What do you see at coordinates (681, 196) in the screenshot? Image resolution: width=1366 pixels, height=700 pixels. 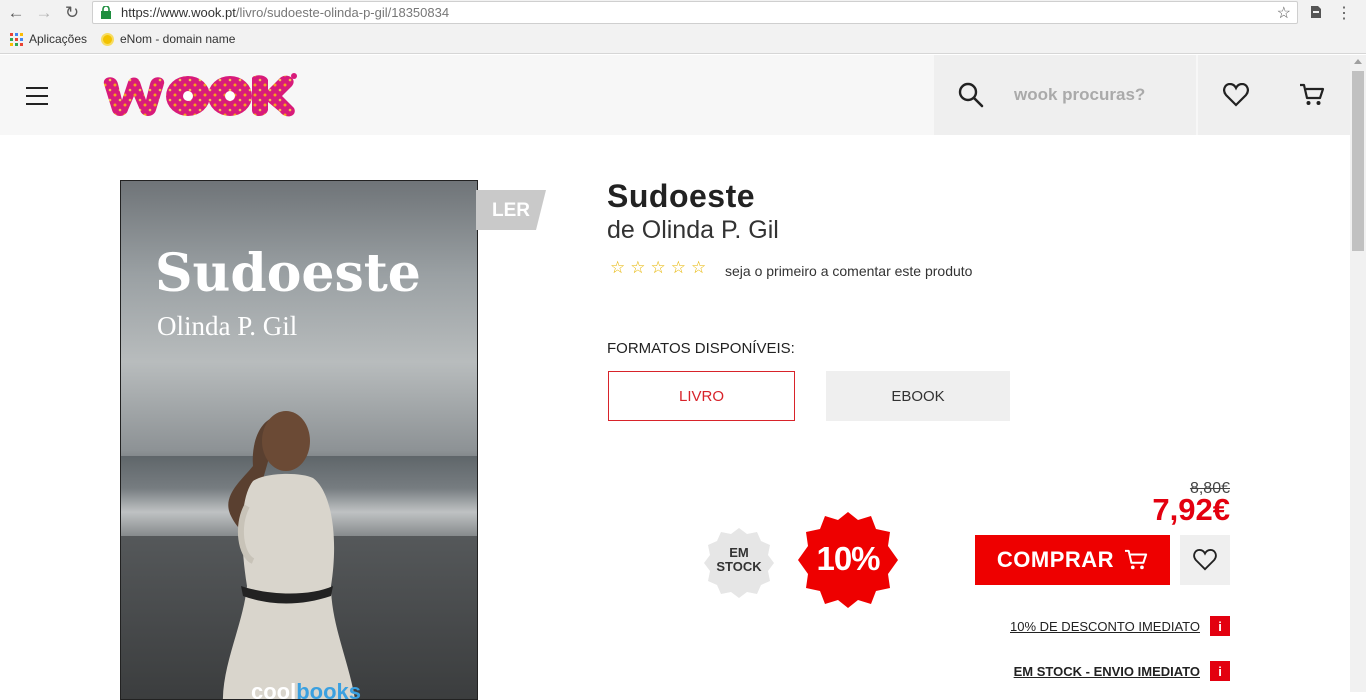 I see `product-title: Sudoeste` at bounding box center [681, 196].